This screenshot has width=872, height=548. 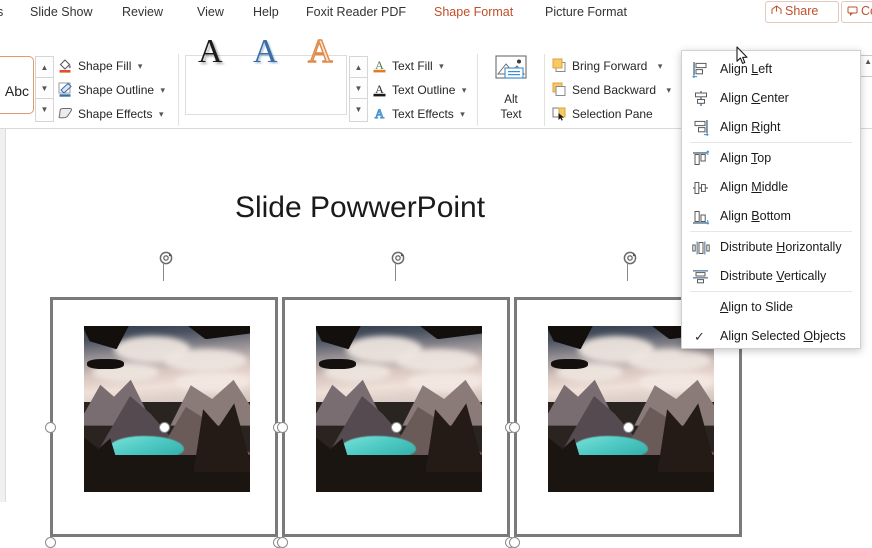 I want to click on gallery-more-button: ▼, so click(x=44, y=110).